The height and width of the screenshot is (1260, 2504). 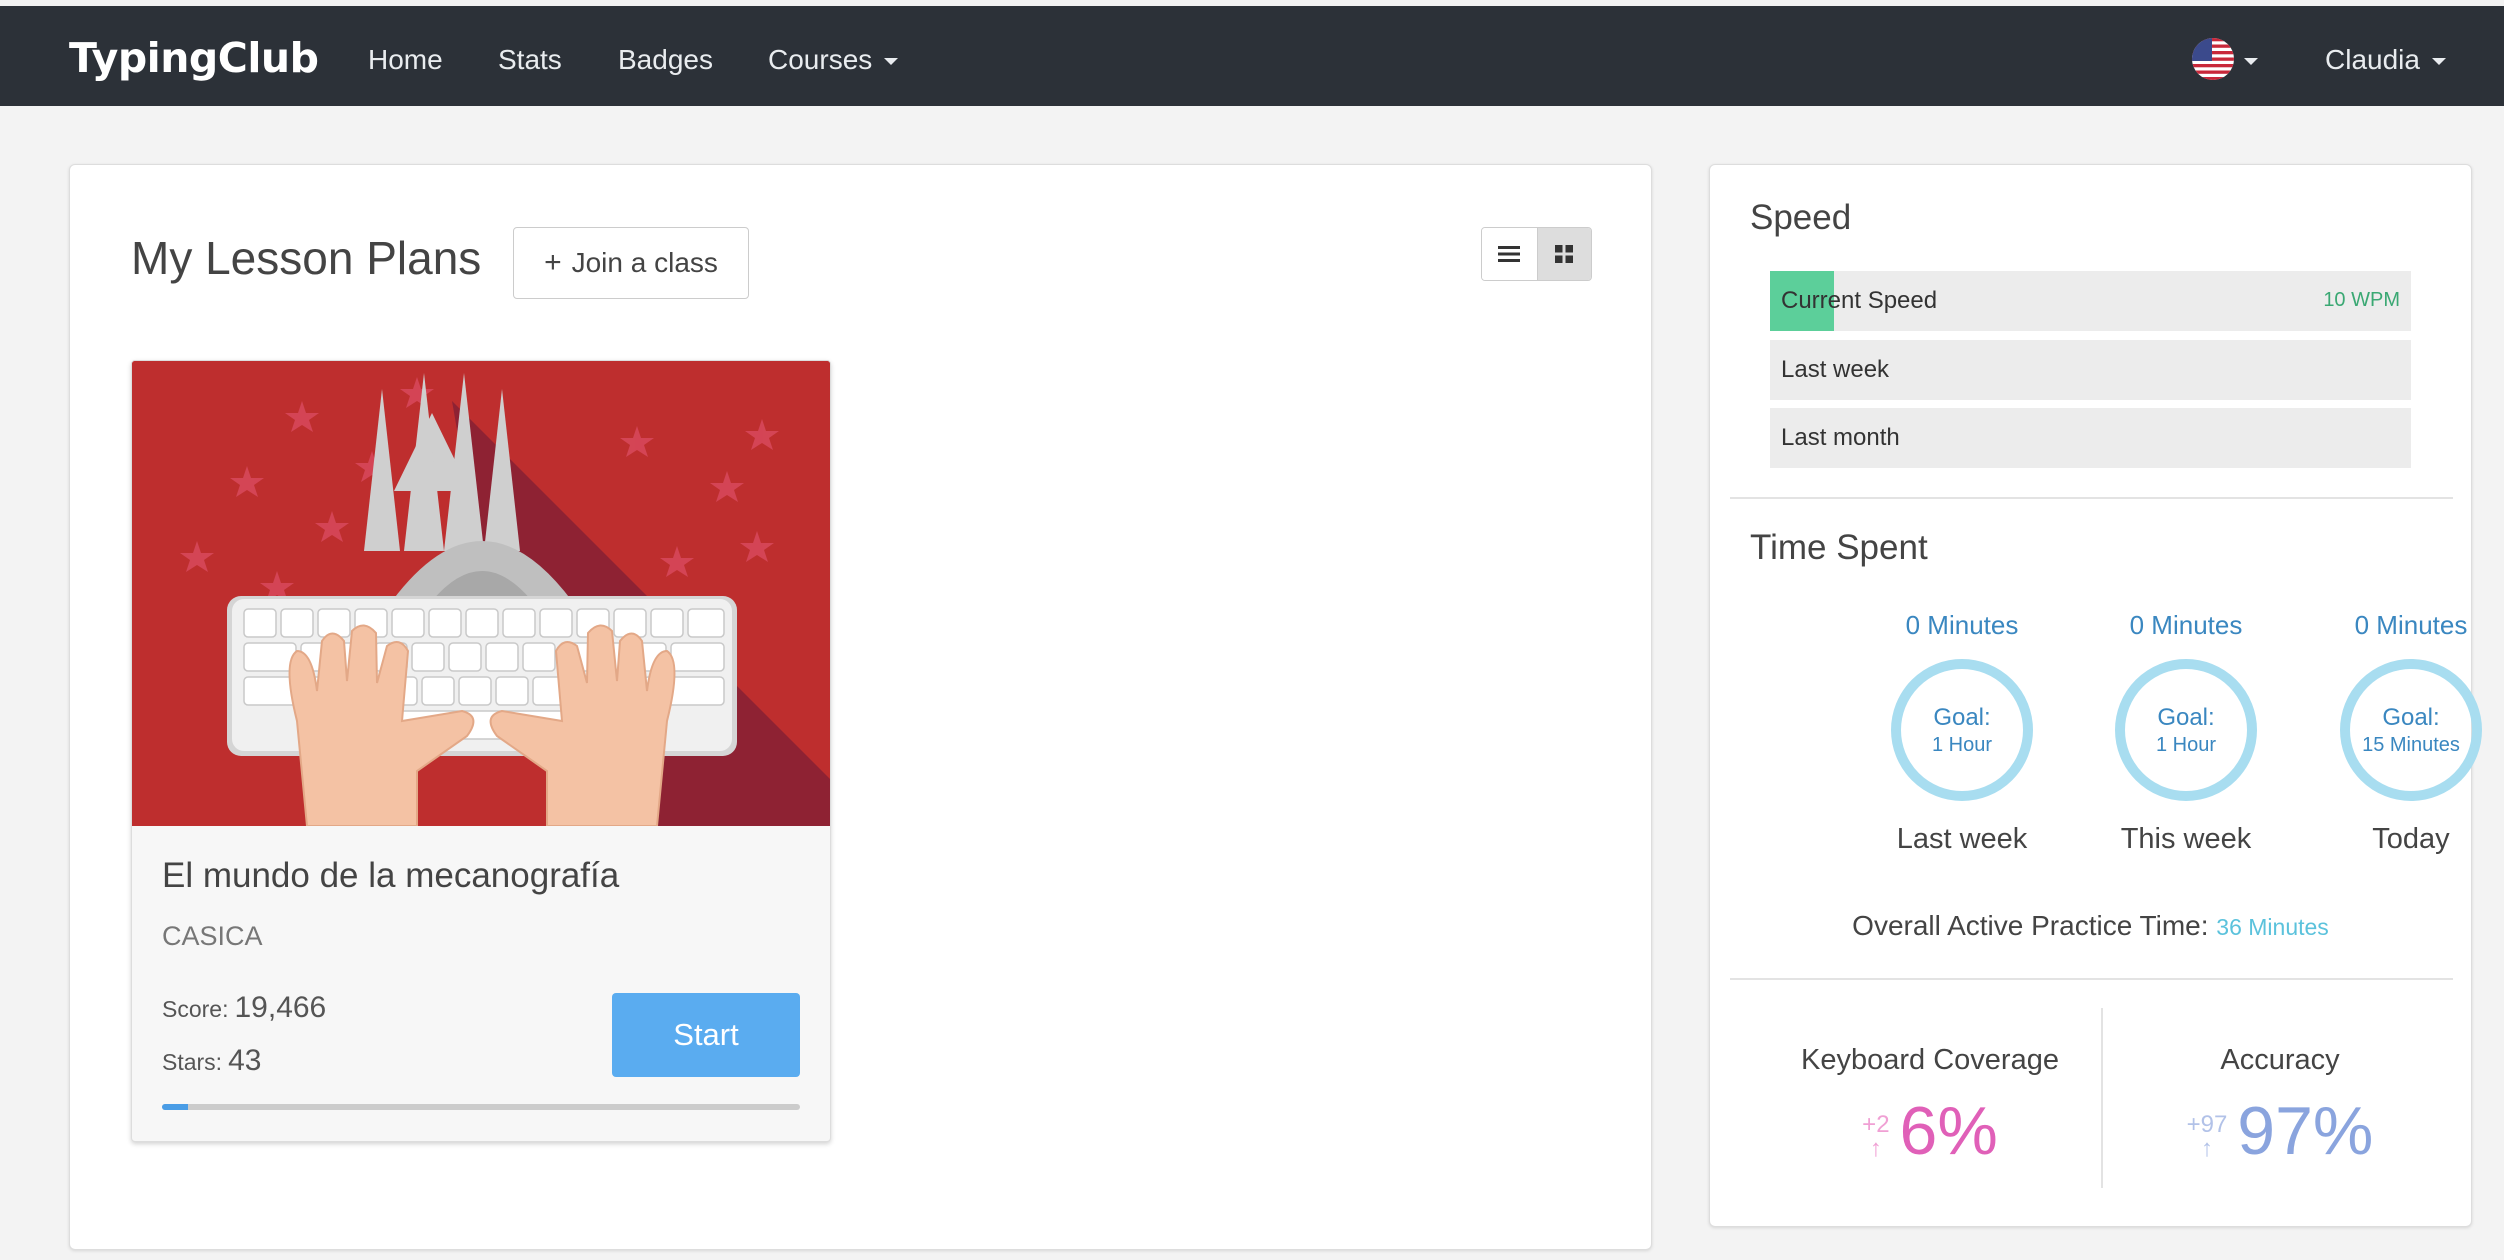 I want to click on time-spent-title: Time Spent, so click(x=1839, y=547).